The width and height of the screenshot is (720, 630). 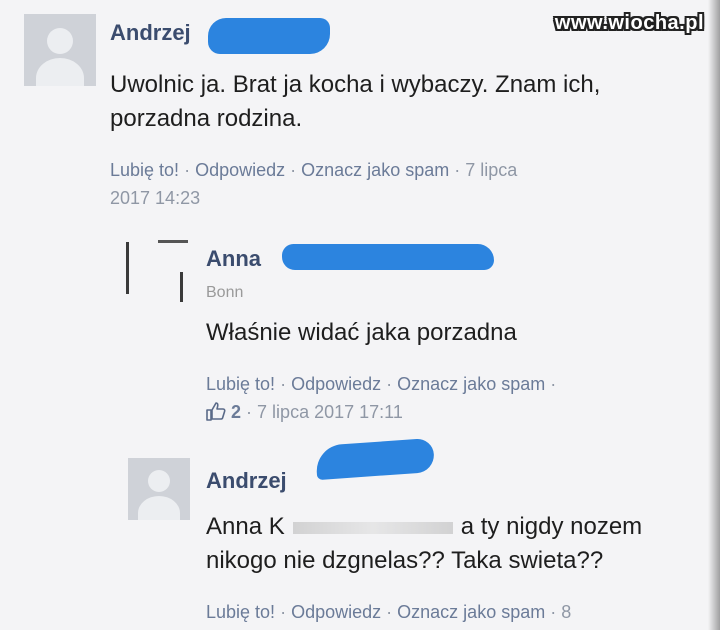 I want to click on timestamp: 8, so click(x=566, y=612).